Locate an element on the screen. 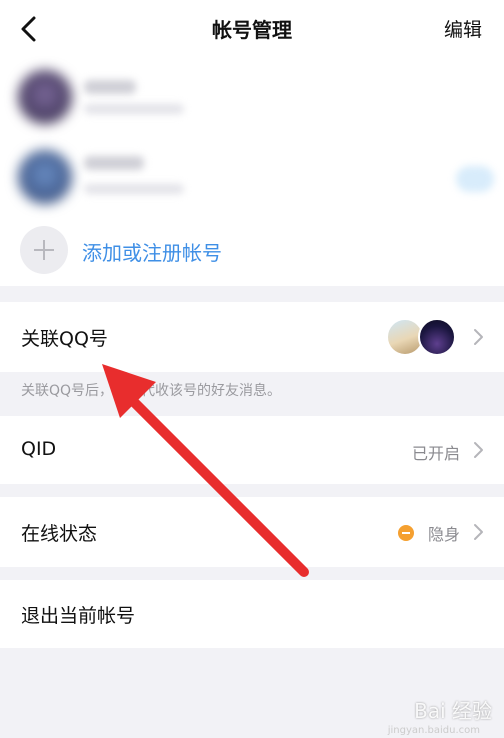 This screenshot has height=738, width=504. add-account-button: 添加或注册帐号 is located at coordinates (252, 250).